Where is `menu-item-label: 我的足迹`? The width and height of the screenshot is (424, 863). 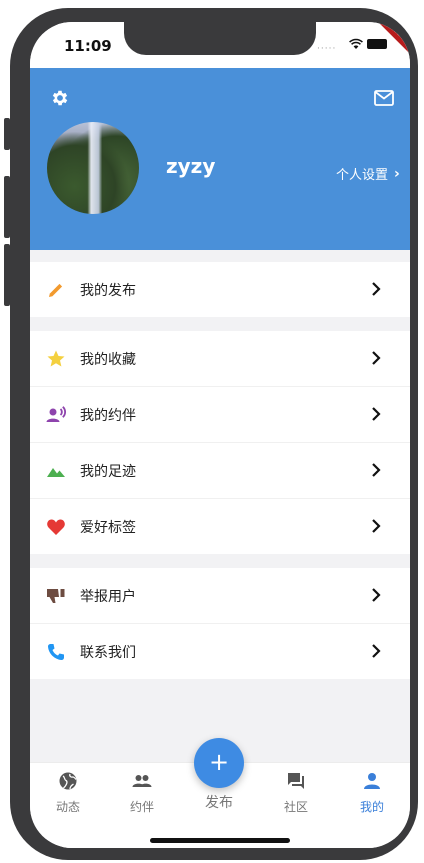 menu-item-label: 我的足迹 is located at coordinates (108, 471).